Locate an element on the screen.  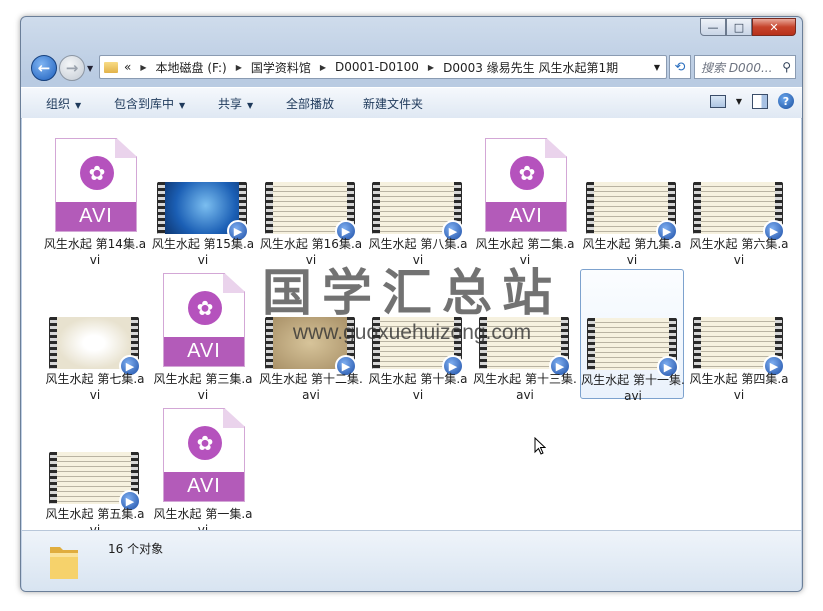
search-icon: ⚲ is located at coordinates (786, 67).